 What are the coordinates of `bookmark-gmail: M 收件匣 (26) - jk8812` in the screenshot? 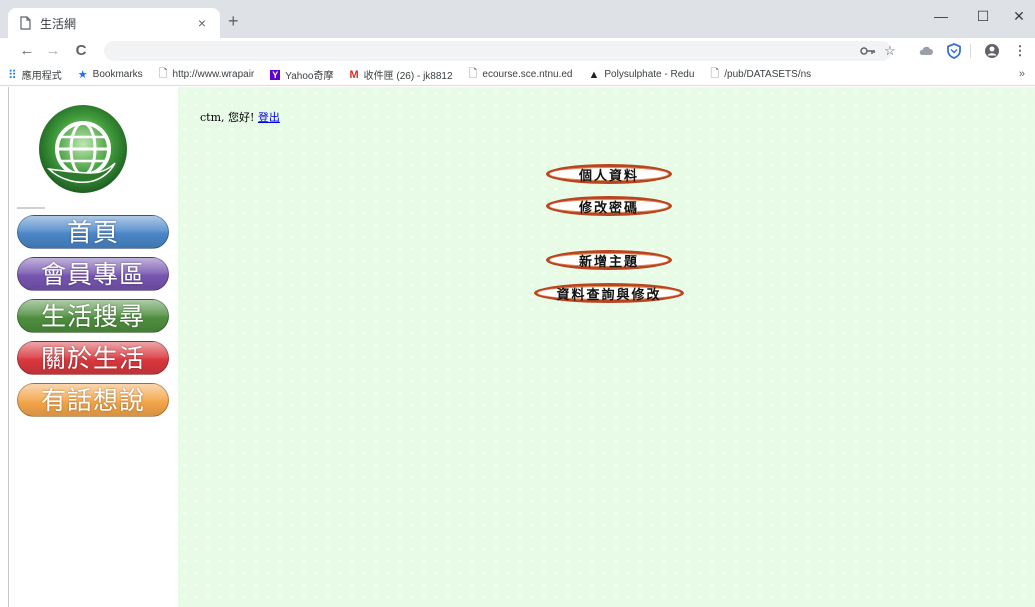 It's located at (401, 75).